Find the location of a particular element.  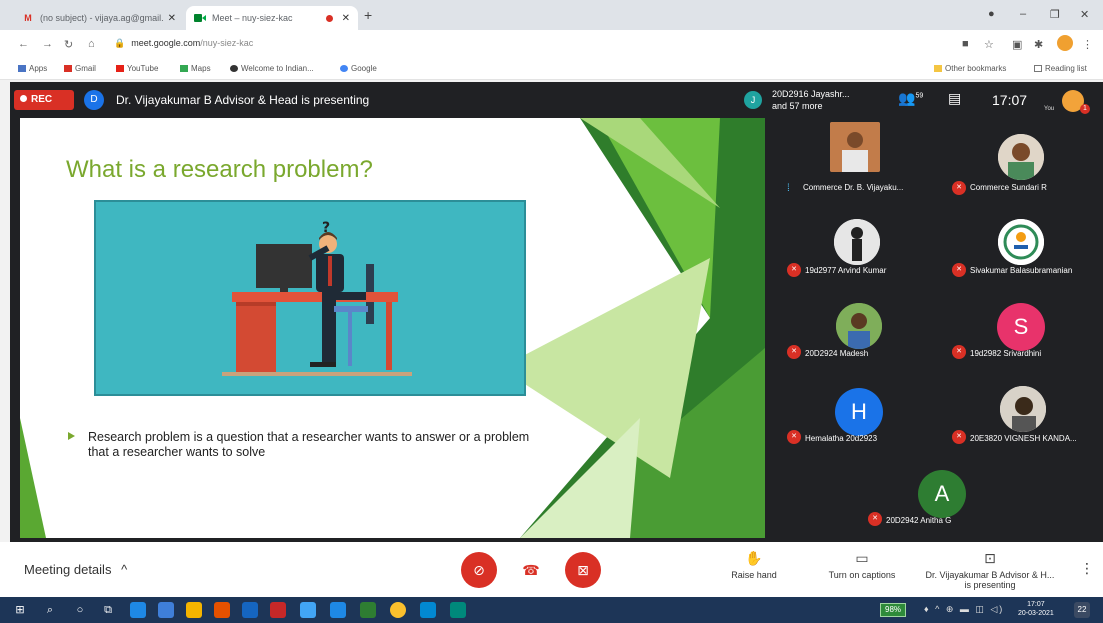

speaking-indicator-icon: ⁞ is located at coordinates (788, 188).